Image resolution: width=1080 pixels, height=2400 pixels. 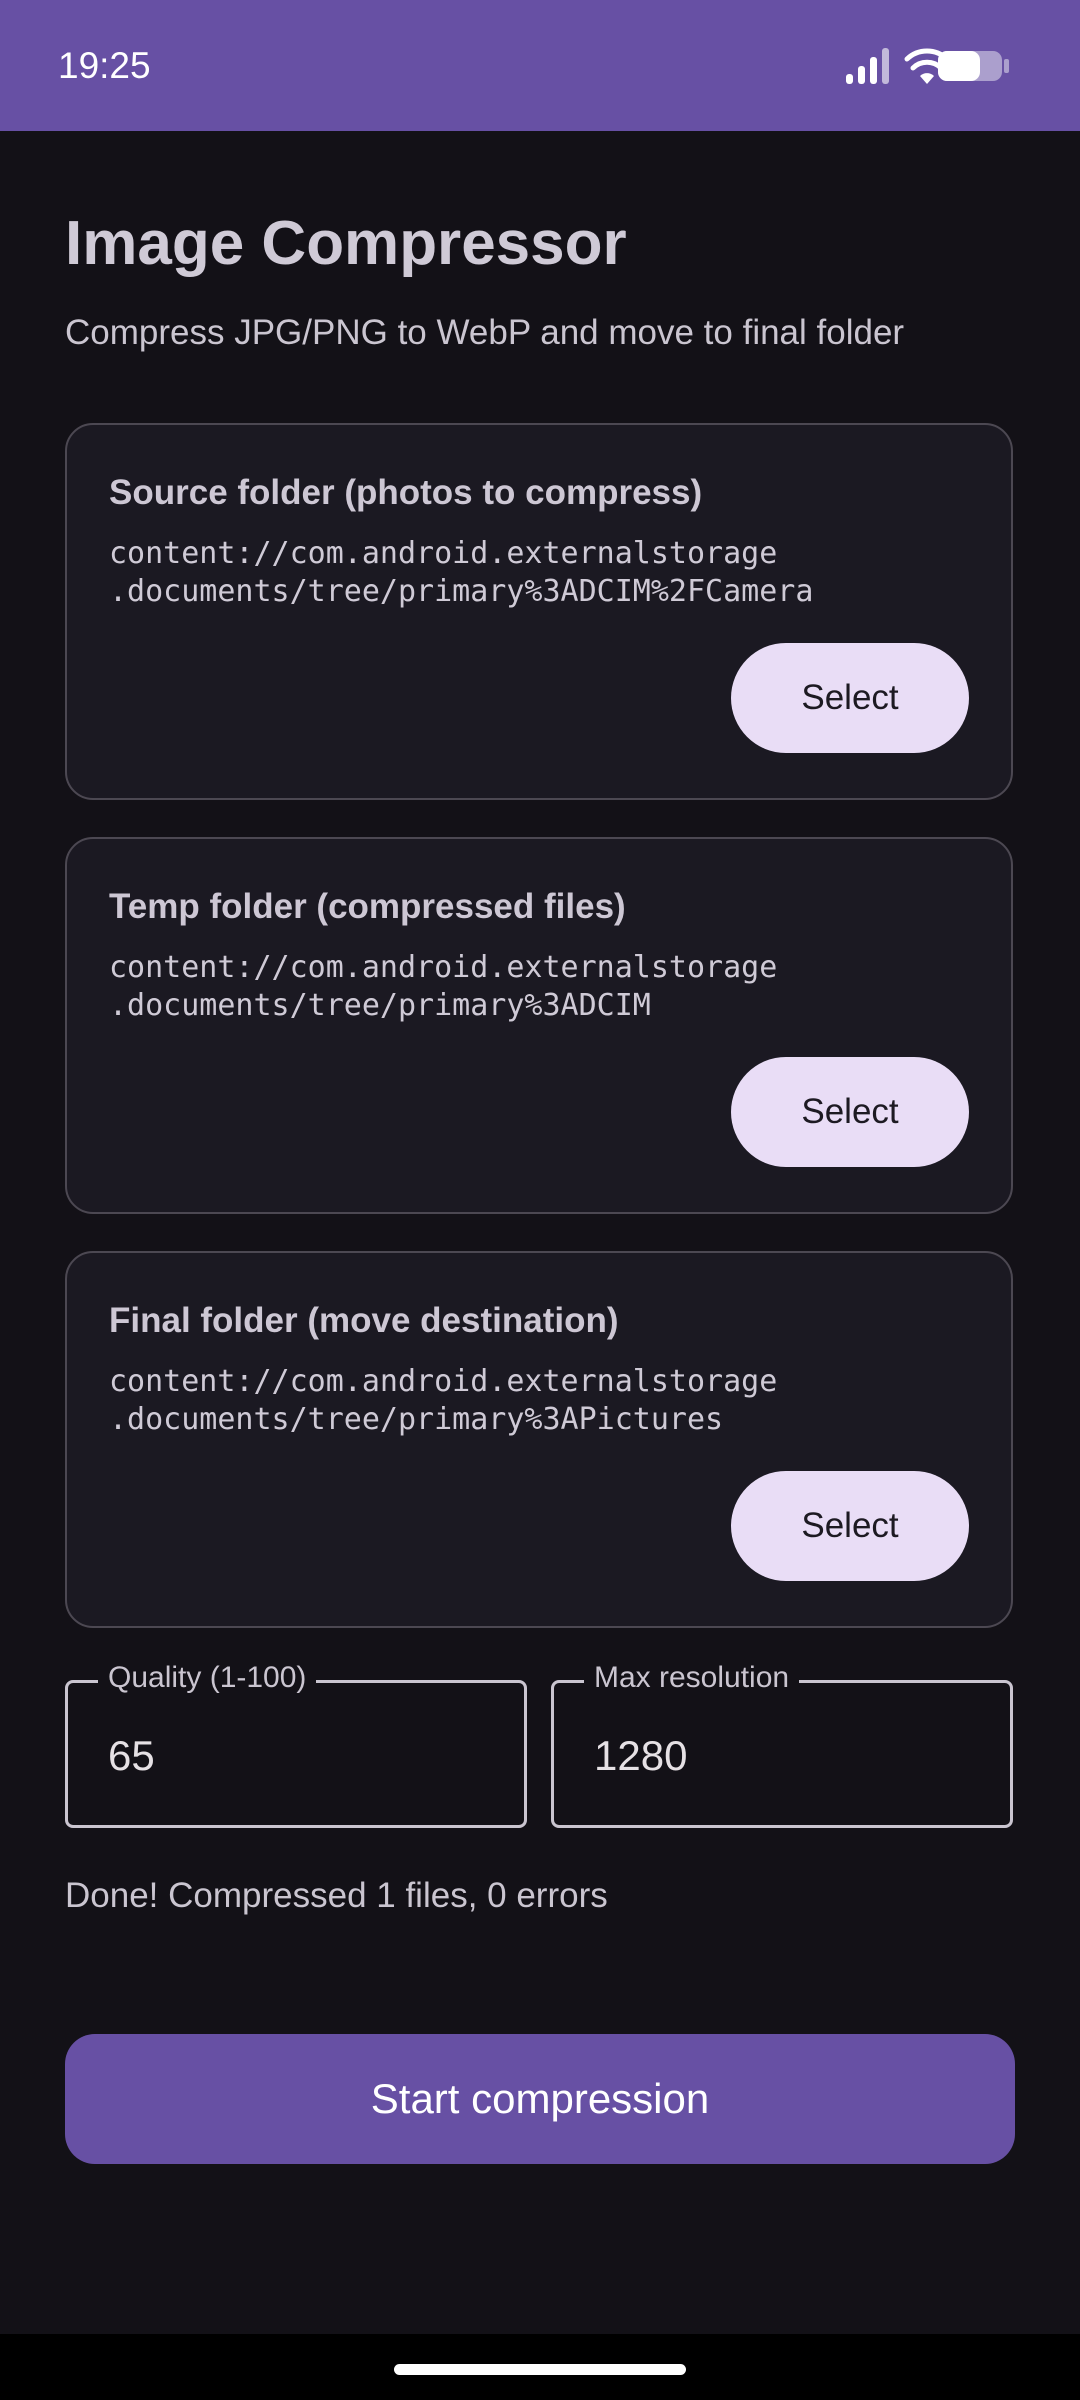 I want to click on quality-field-label: Quality (1-100), so click(x=207, y=1678).